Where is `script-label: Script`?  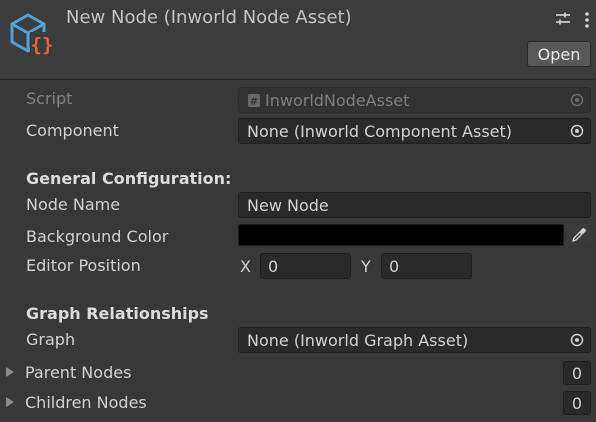
script-label: Script is located at coordinates (49, 98).